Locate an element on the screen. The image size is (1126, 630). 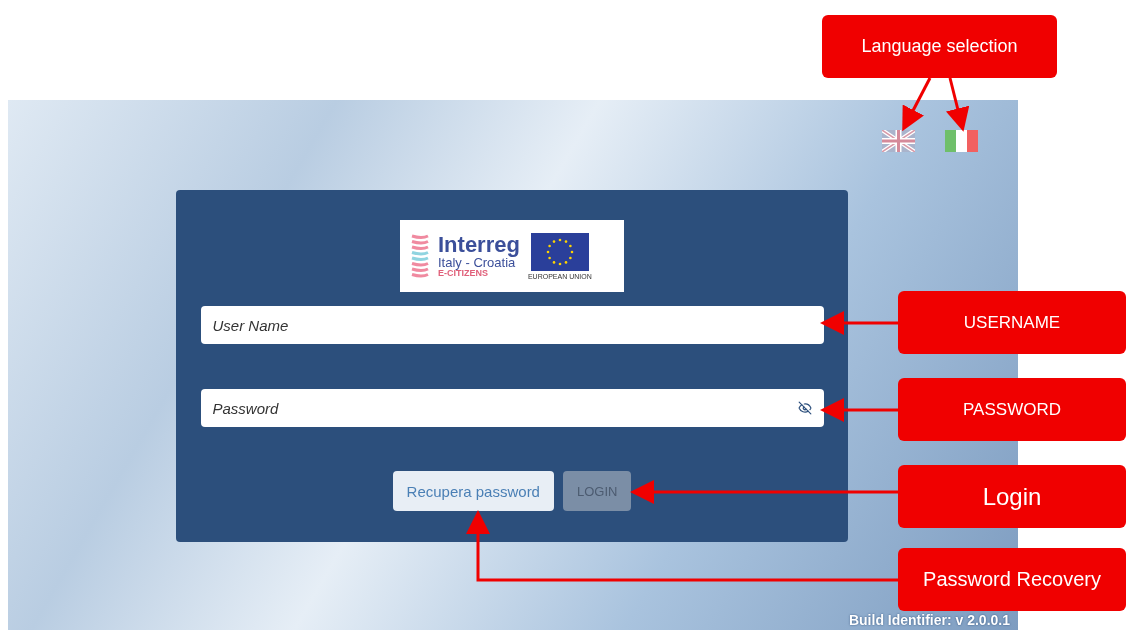
callout-label: USERNAME is located at coordinates (1012, 322).